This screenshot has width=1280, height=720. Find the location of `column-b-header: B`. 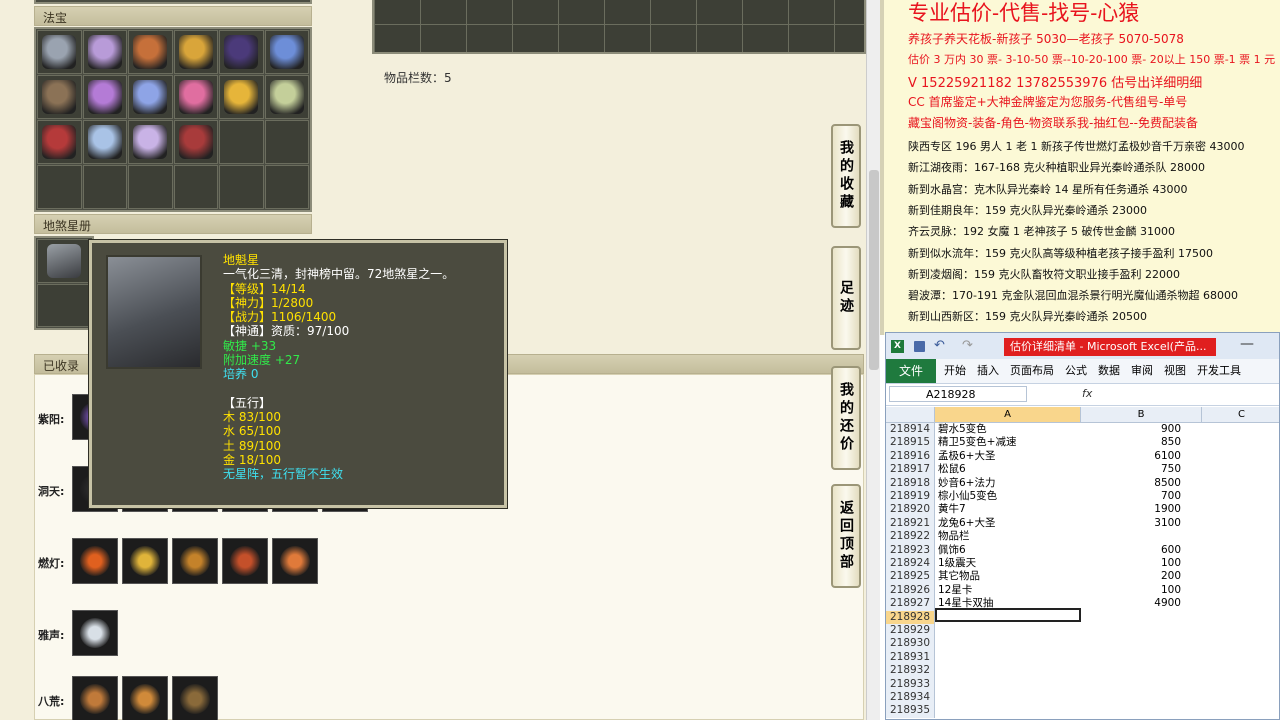

column-b-header: B is located at coordinates (1141, 414).